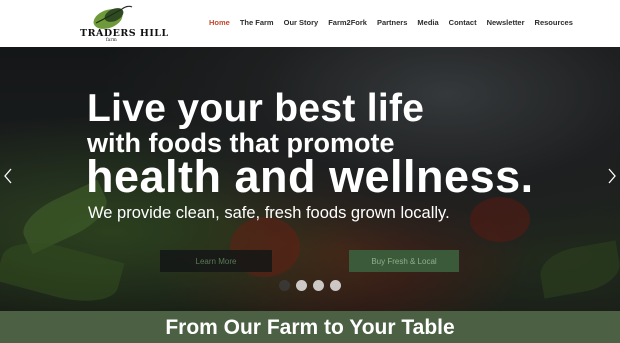 This screenshot has height=343, width=620. What do you see at coordinates (310, 176) in the screenshot?
I see `hero-heading-line3: health and wellness.` at bounding box center [310, 176].